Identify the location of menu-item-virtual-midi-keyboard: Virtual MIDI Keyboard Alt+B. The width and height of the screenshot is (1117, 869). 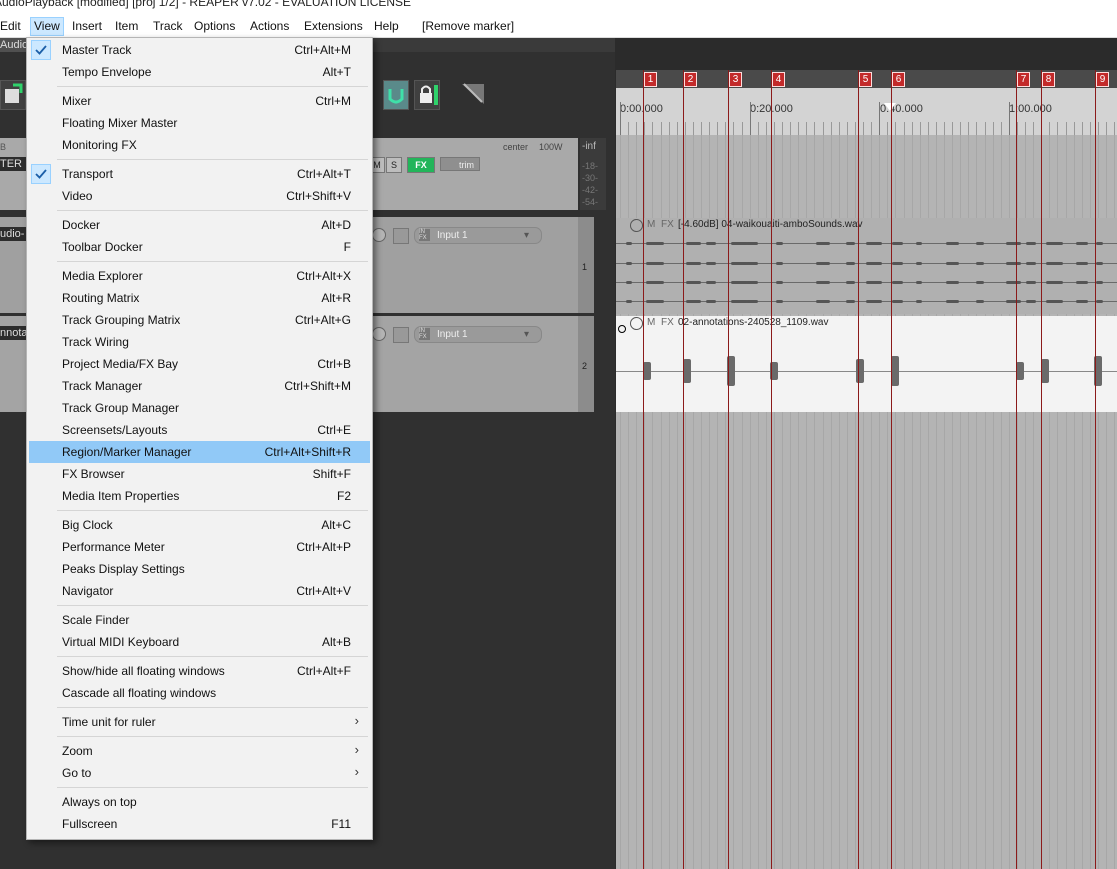
(199, 642).